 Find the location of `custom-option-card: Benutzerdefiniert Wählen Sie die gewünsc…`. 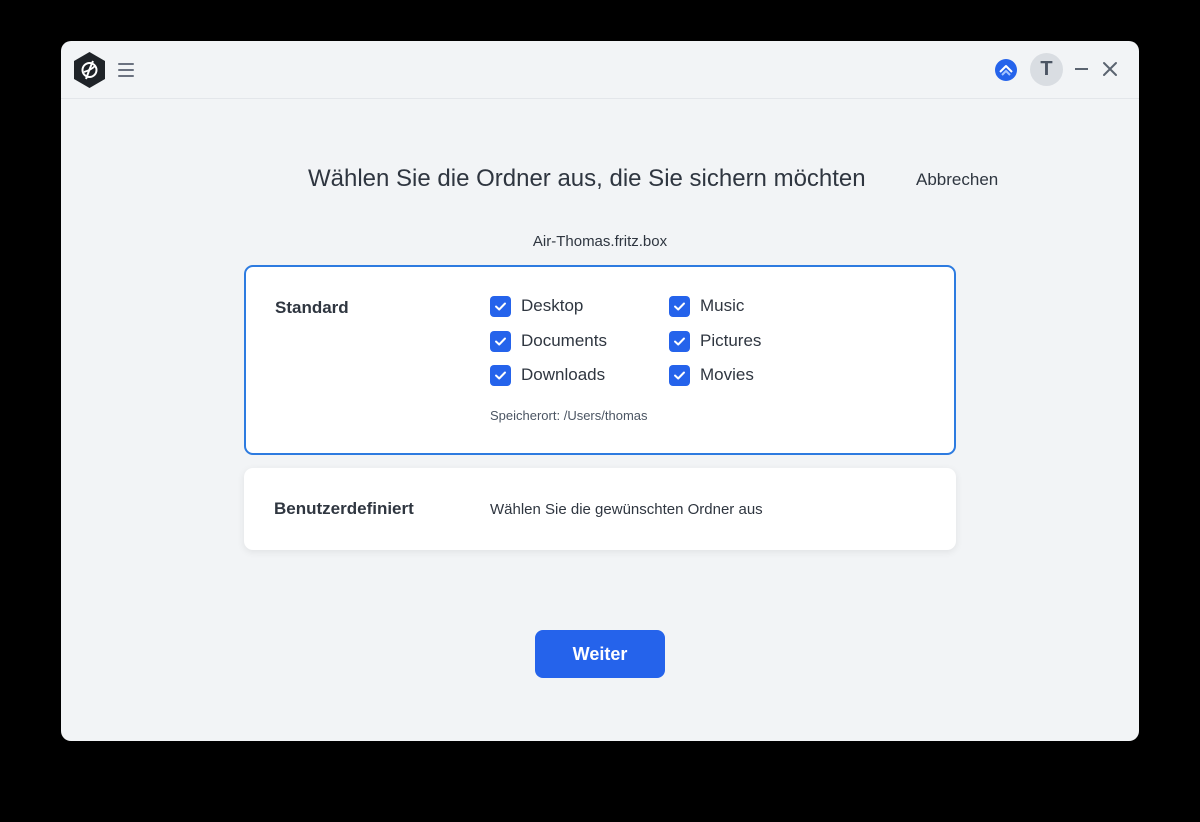

custom-option-card: Benutzerdefiniert Wählen Sie die gewünsc… is located at coordinates (600, 509).